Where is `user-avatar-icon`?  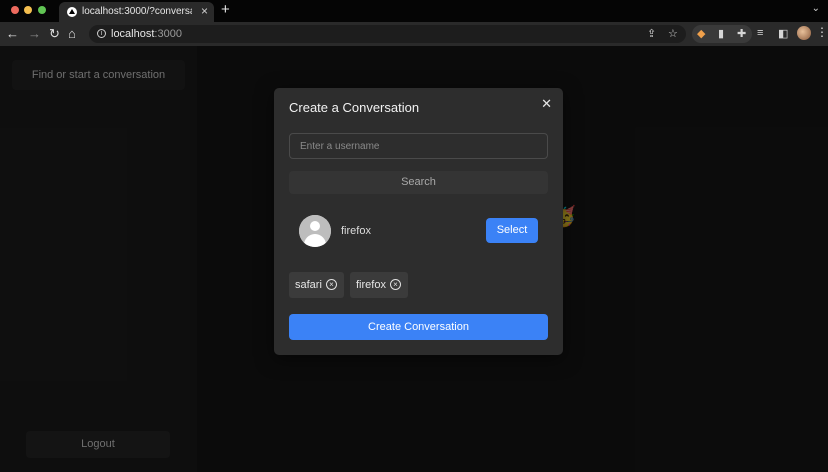
user-avatar-icon is located at coordinates (315, 231).